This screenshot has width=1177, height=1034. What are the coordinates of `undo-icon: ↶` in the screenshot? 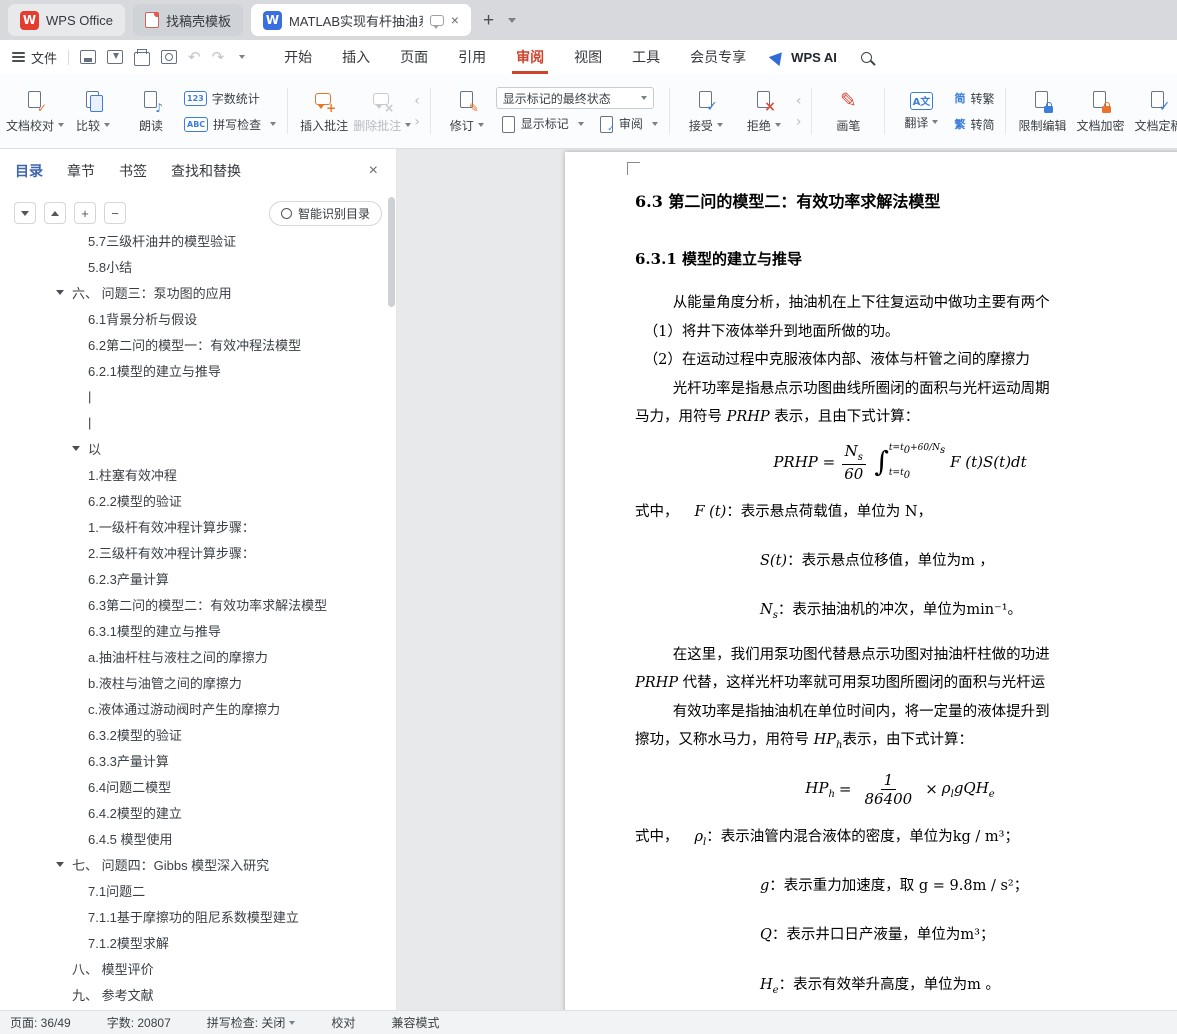 It's located at (194, 57).